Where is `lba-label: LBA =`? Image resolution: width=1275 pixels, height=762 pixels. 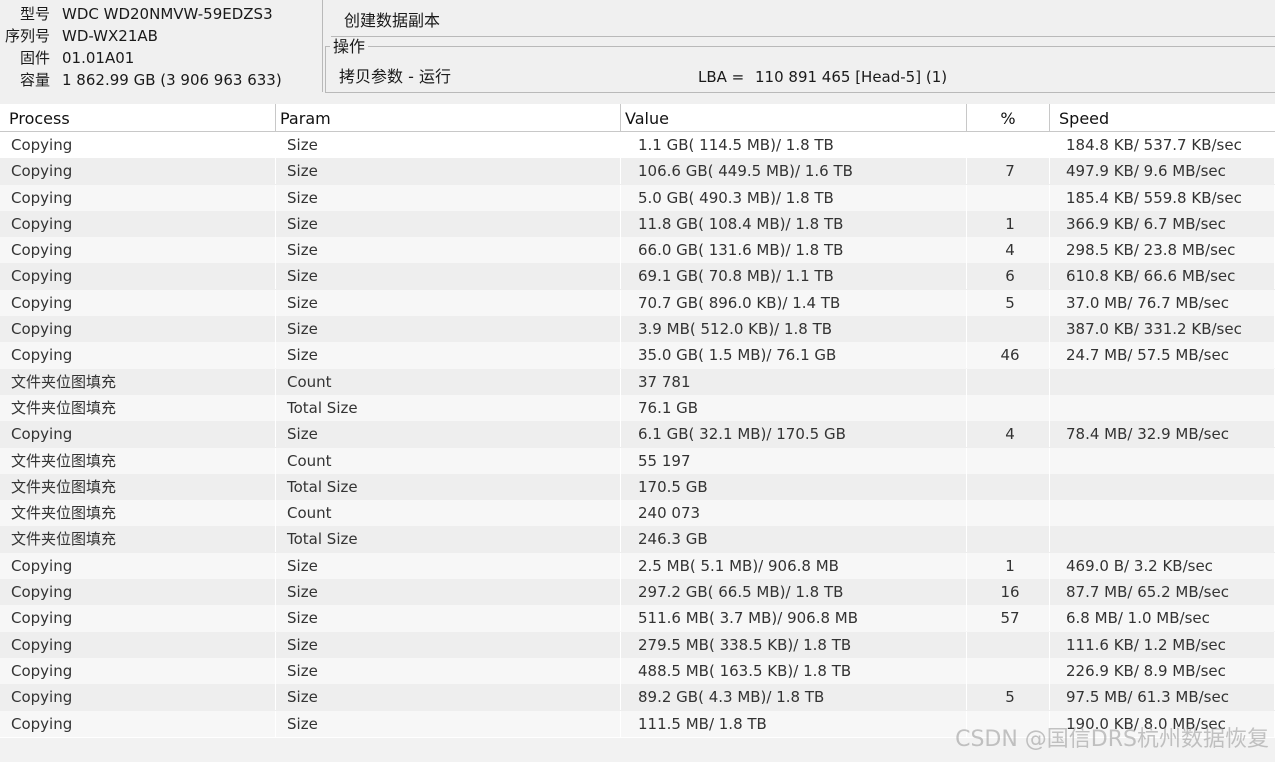 lba-label: LBA = is located at coordinates (721, 77).